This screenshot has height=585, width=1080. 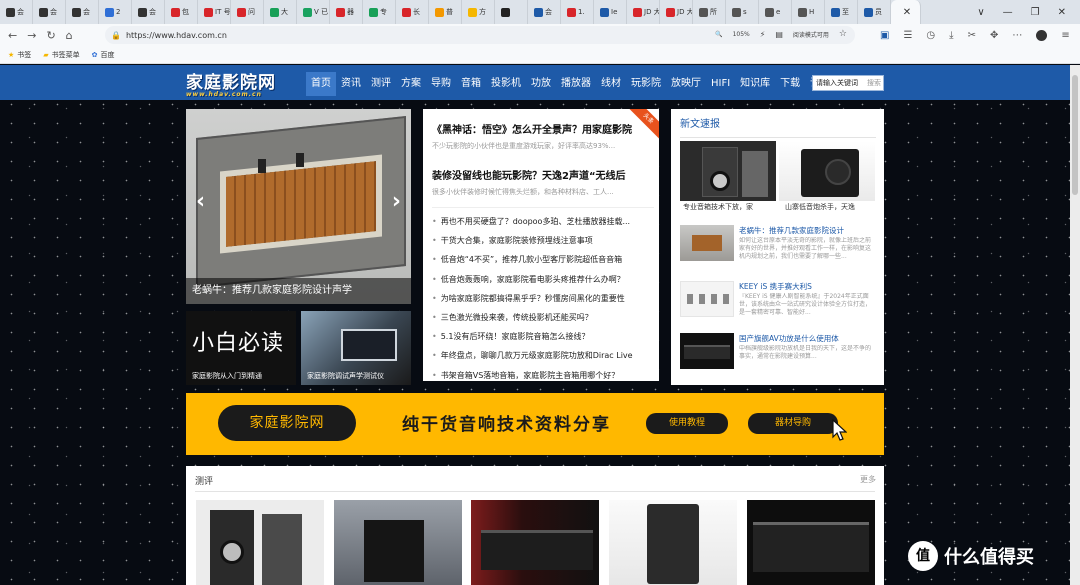 What do you see at coordinates (478, 12) in the screenshot?
I see `browser-tab: 方` at bounding box center [478, 12].